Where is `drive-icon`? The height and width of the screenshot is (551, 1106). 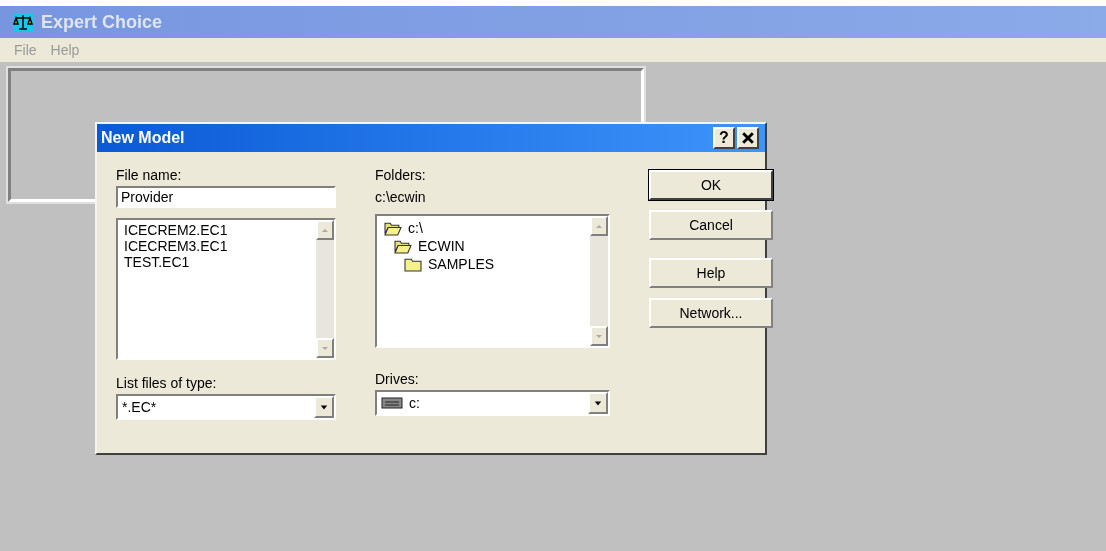
drive-icon is located at coordinates (392, 403).